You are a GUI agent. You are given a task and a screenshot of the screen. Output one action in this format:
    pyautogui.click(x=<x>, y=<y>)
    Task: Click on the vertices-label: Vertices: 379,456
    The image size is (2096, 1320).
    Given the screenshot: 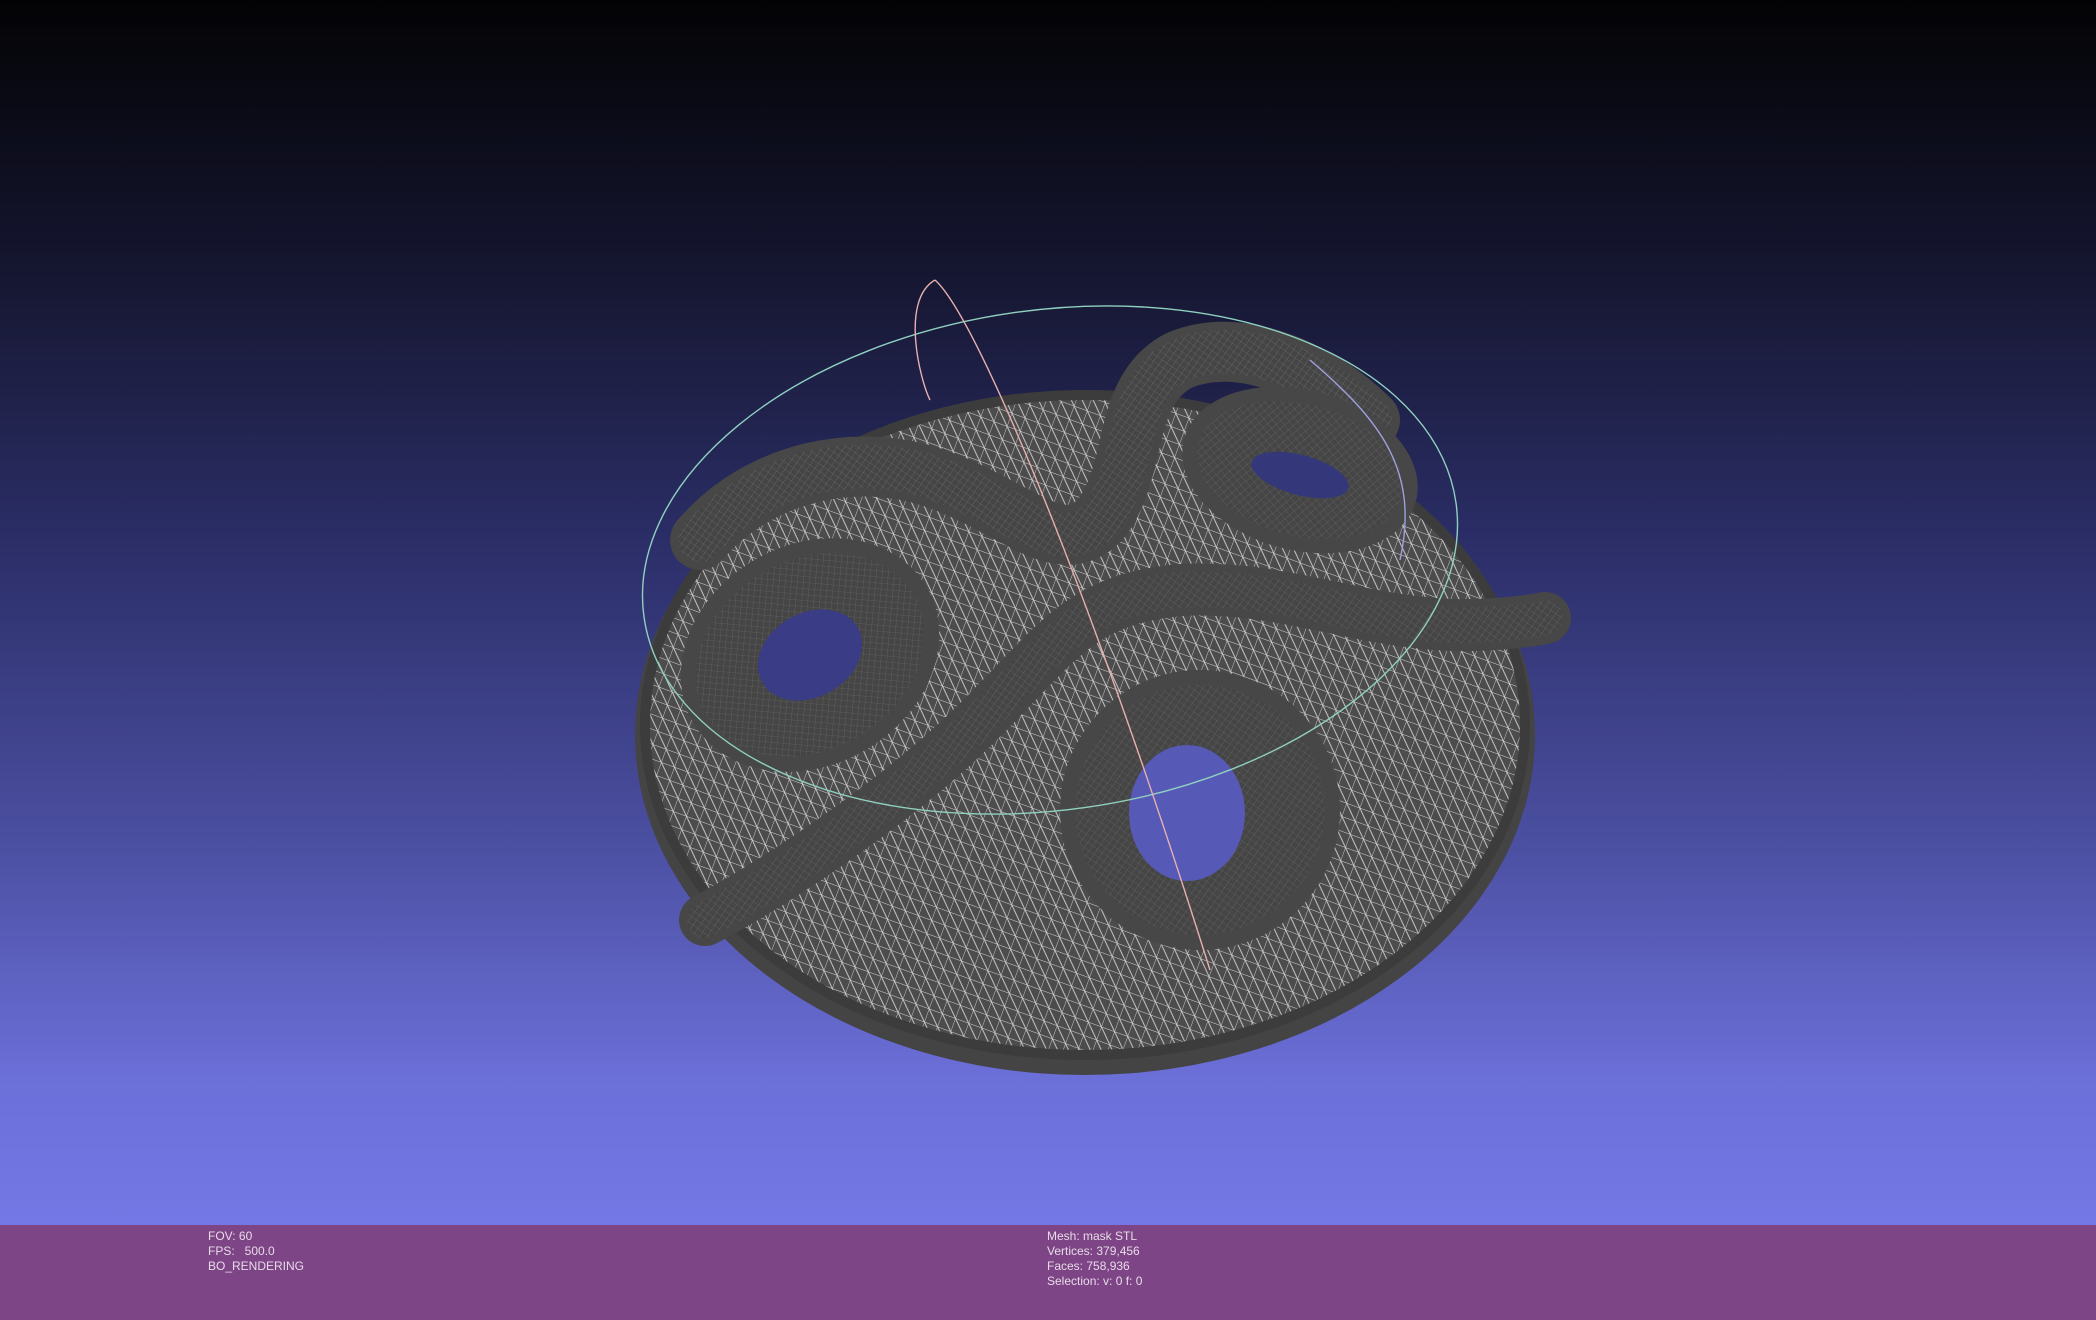 What is the action you would take?
    pyautogui.click(x=1093, y=1251)
    